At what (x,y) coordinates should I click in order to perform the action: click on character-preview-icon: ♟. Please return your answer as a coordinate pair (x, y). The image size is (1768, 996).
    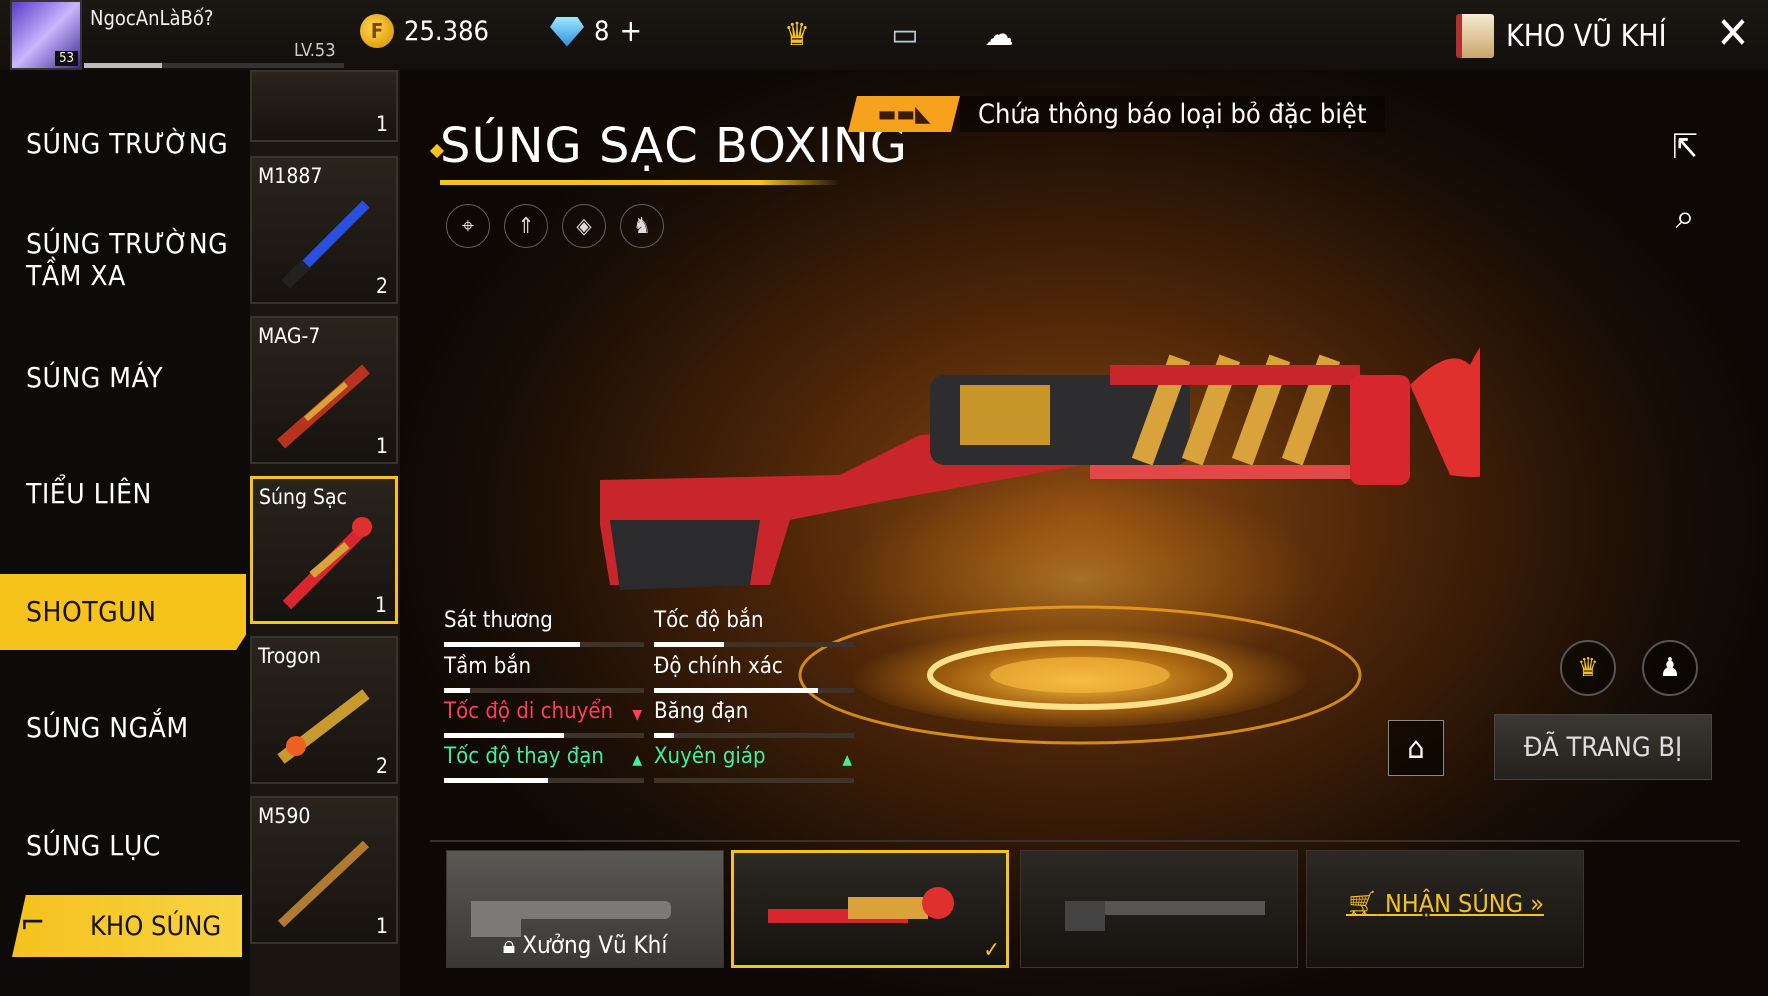
    Looking at the image, I should click on (1670, 668).